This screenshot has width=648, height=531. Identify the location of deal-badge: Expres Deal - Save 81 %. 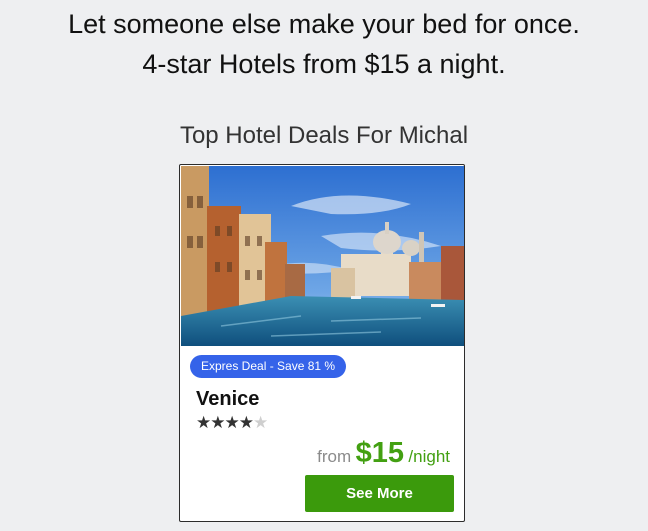
(268, 366).